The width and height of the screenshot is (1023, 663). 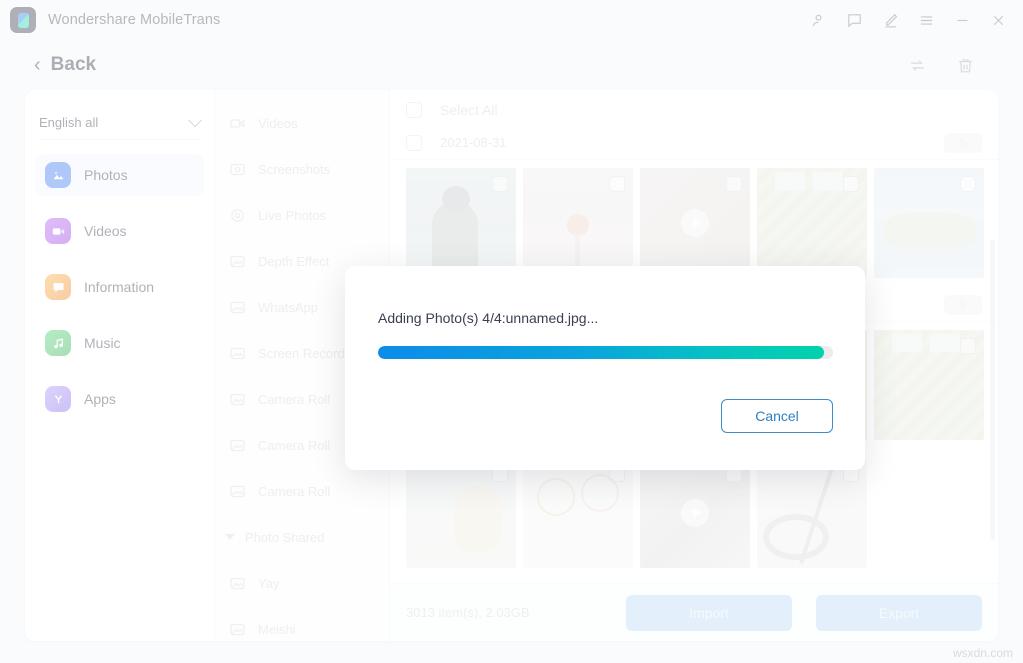 What do you see at coordinates (601, 352) in the screenshot?
I see `progress-bar-fill` at bounding box center [601, 352].